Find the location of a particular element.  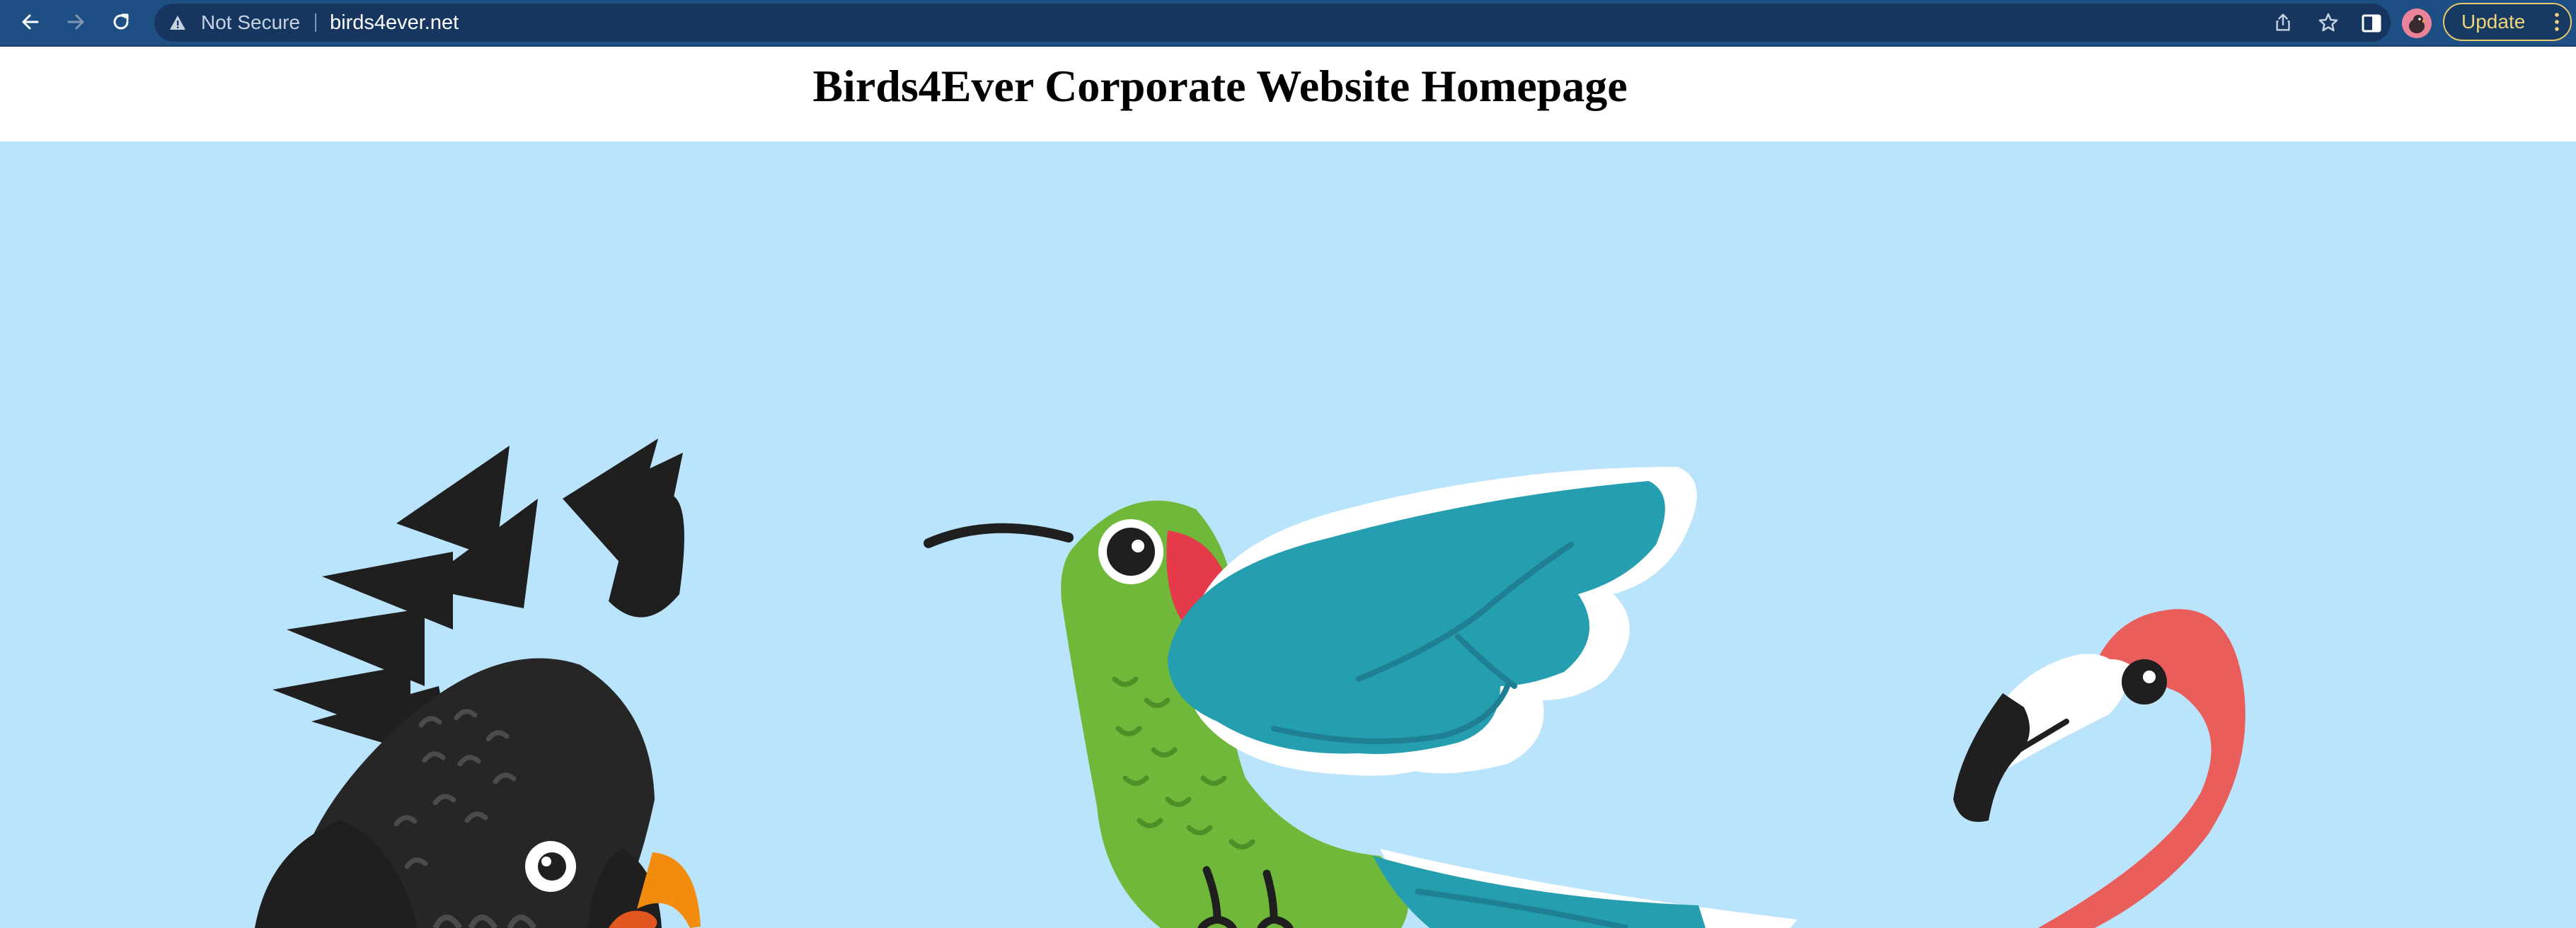

profile-bird-icon is located at coordinates (2417, 23).